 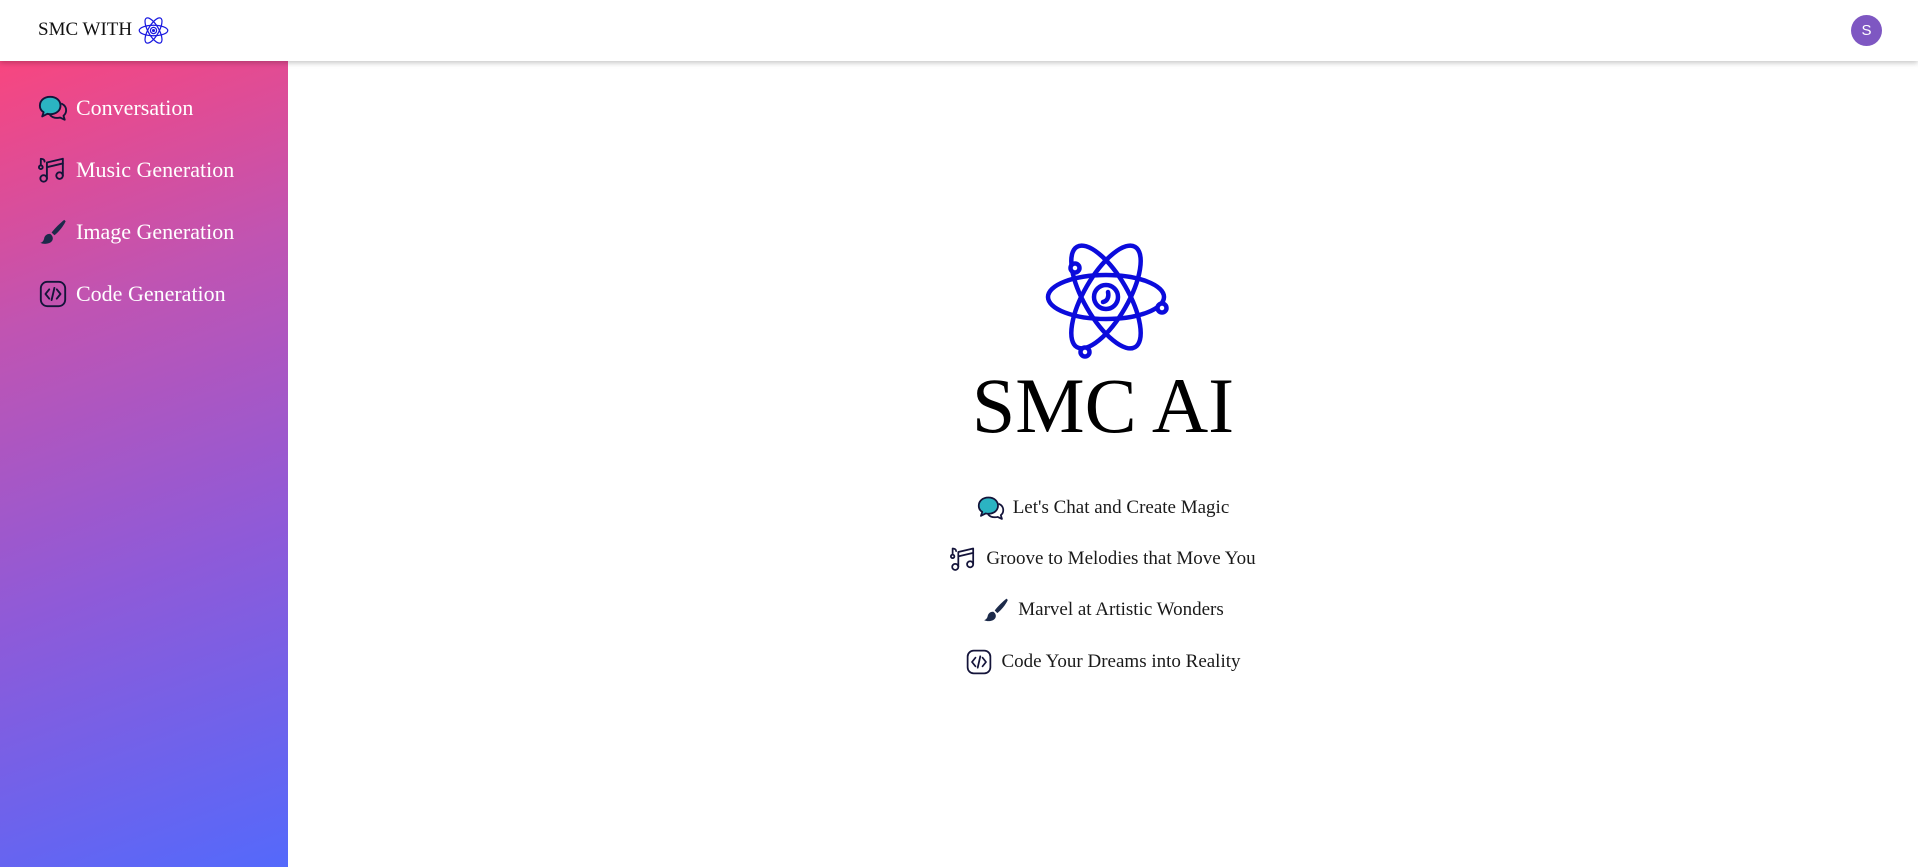 I want to click on feature-code: Code Your Dreams into Reality, so click(x=1103, y=662).